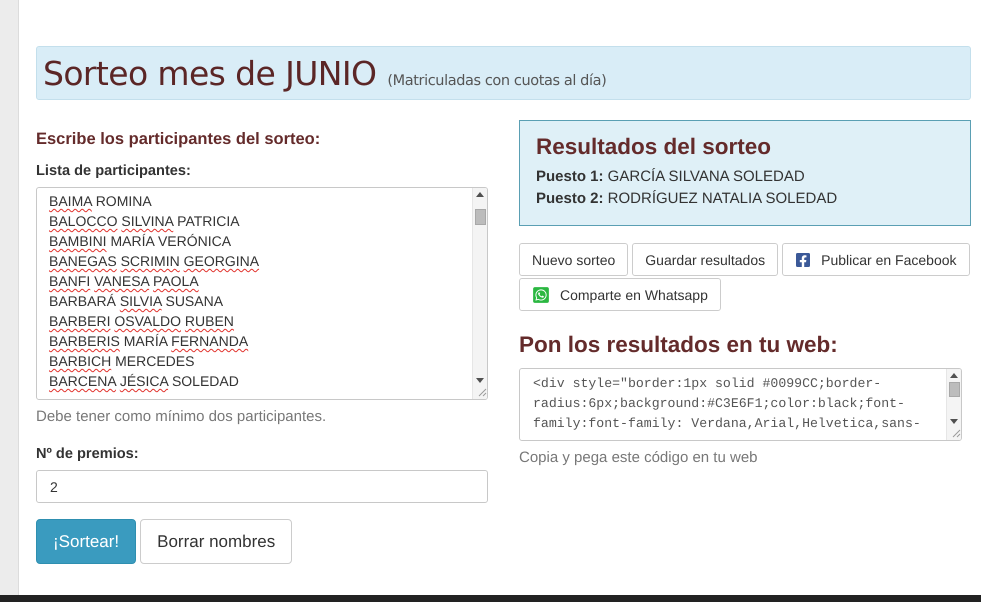 The image size is (981, 602). What do you see at coordinates (671, 177) in the screenshot?
I see `result-line: Puesto 1: GARCÍA SILVANA SOLEDAD` at bounding box center [671, 177].